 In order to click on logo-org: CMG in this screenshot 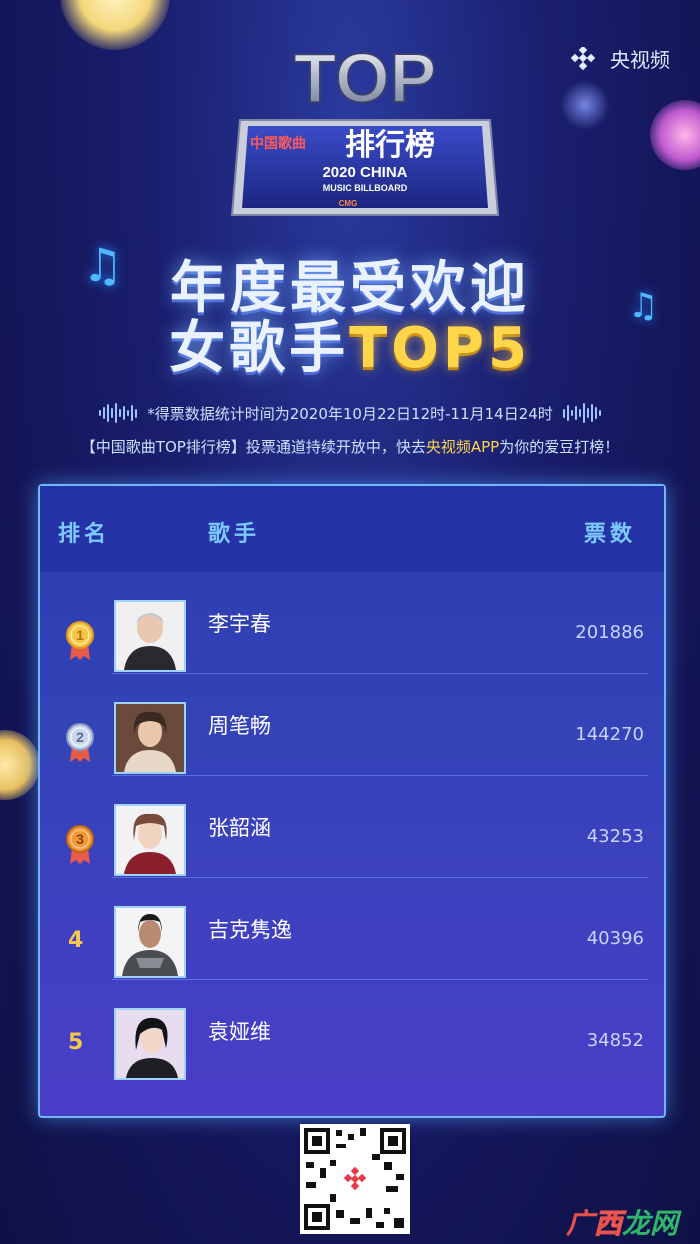, I will do `click(348, 203)`.